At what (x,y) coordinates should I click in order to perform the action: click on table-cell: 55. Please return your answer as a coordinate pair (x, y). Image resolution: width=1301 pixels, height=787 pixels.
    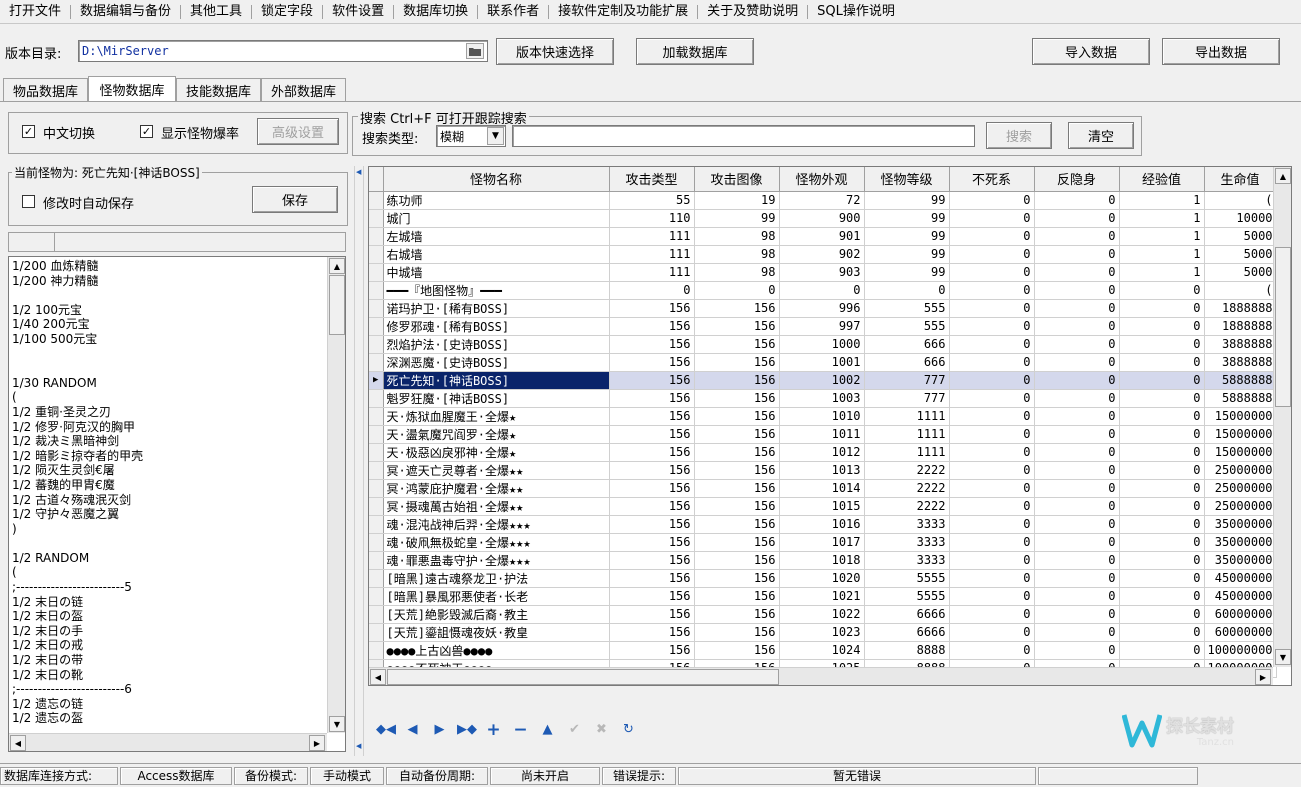
    Looking at the image, I should click on (652, 200).